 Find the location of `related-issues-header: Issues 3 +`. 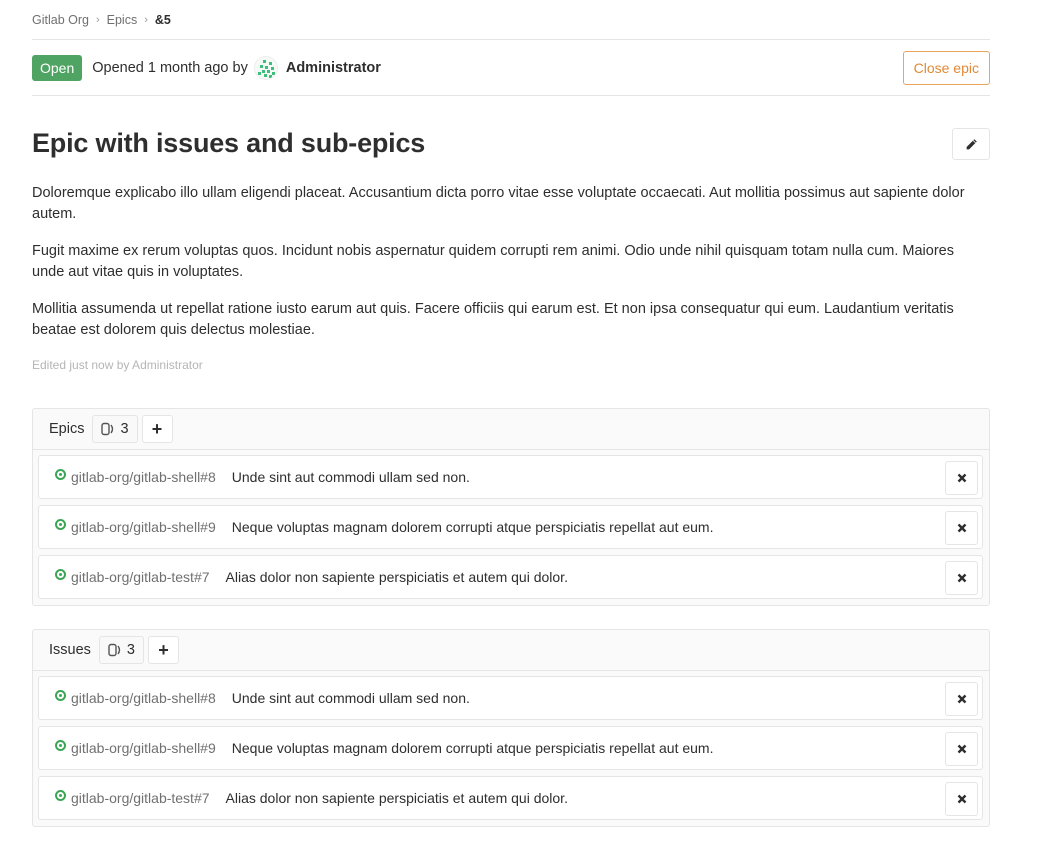

related-issues-header: Issues 3 + is located at coordinates (511, 650).